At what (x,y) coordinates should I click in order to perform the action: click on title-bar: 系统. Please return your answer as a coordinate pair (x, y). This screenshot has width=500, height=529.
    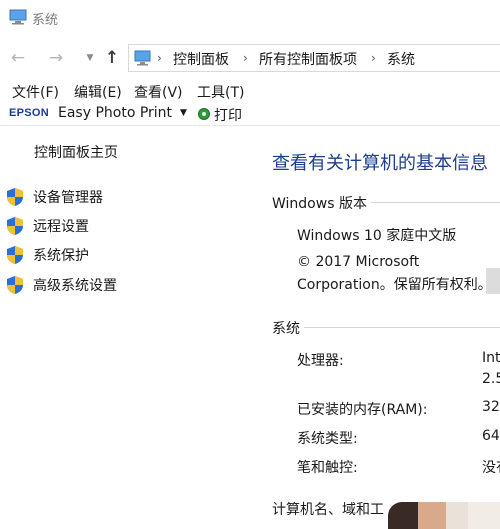
    Looking at the image, I should click on (250, 17).